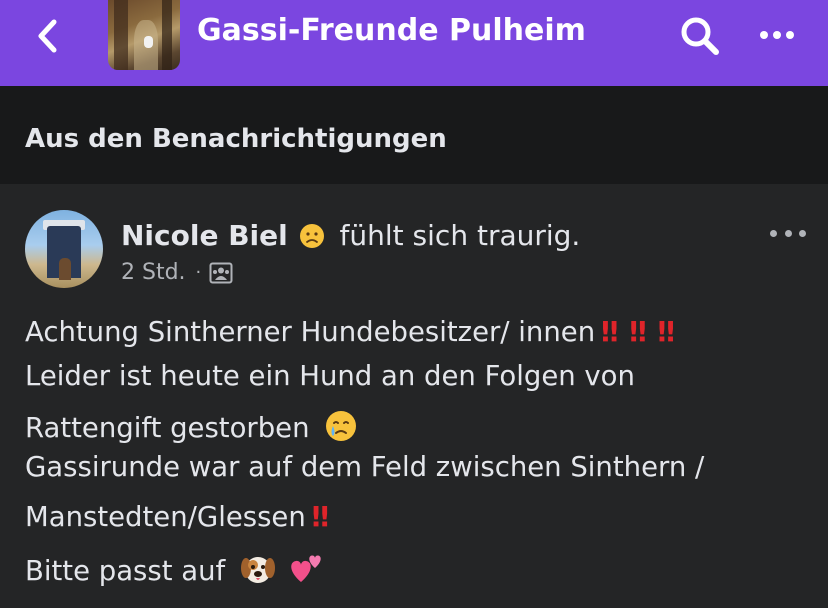 The height and width of the screenshot is (608, 828). What do you see at coordinates (64, 249) in the screenshot?
I see `avatar` at bounding box center [64, 249].